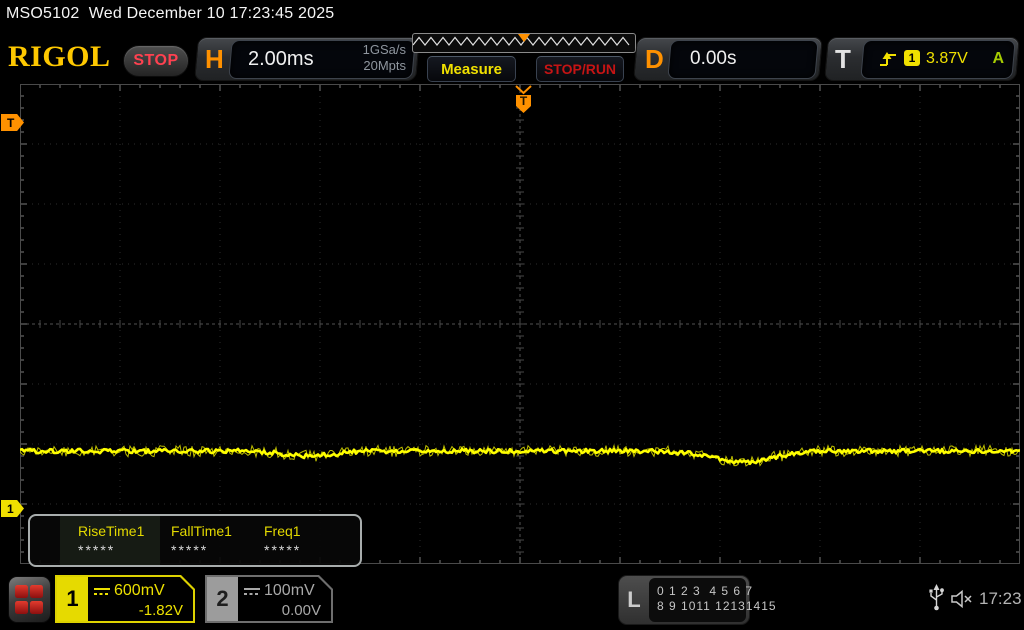 The width and height of the screenshot is (1024, 630). I want to click on measurement-name: Freq1, so click(282, 531).